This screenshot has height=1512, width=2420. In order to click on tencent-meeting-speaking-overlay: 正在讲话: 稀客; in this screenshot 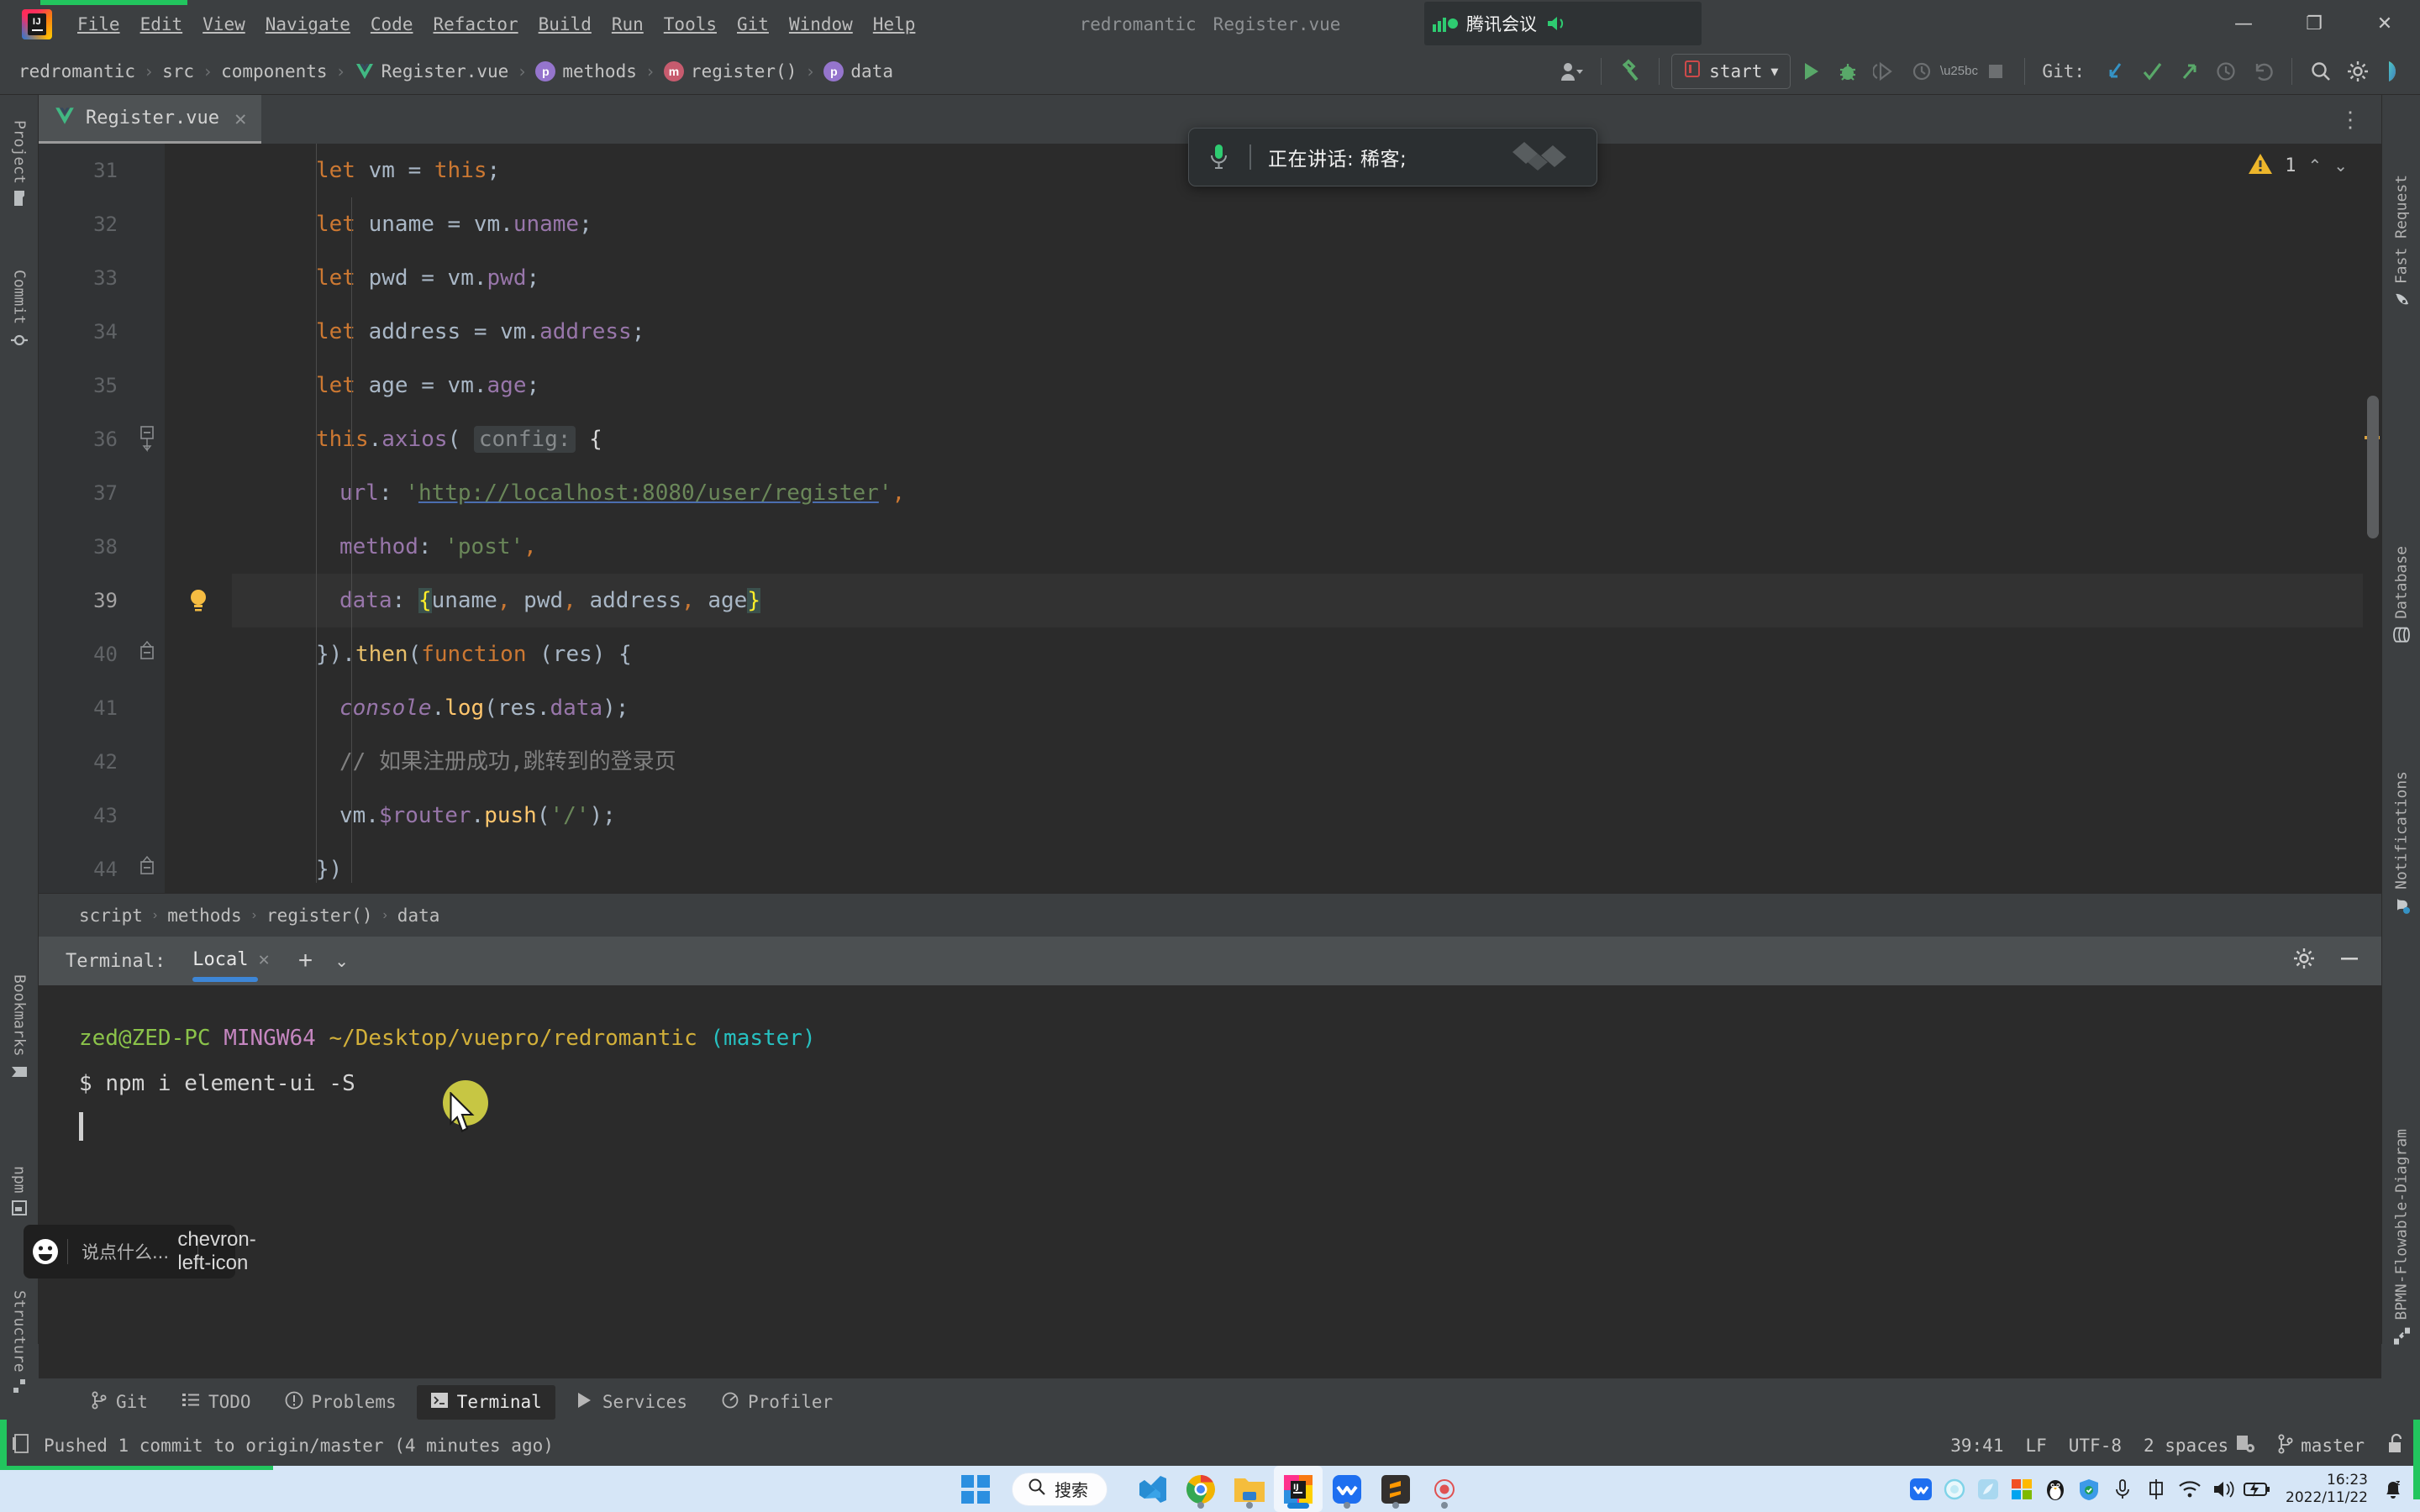, I will do `click(1392, 157)`.